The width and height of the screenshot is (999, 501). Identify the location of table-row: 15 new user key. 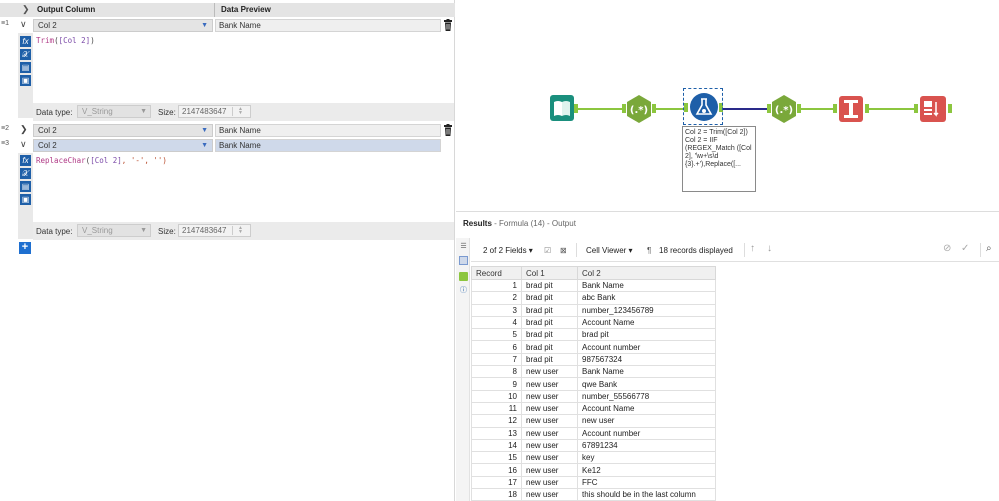
(593, 458).